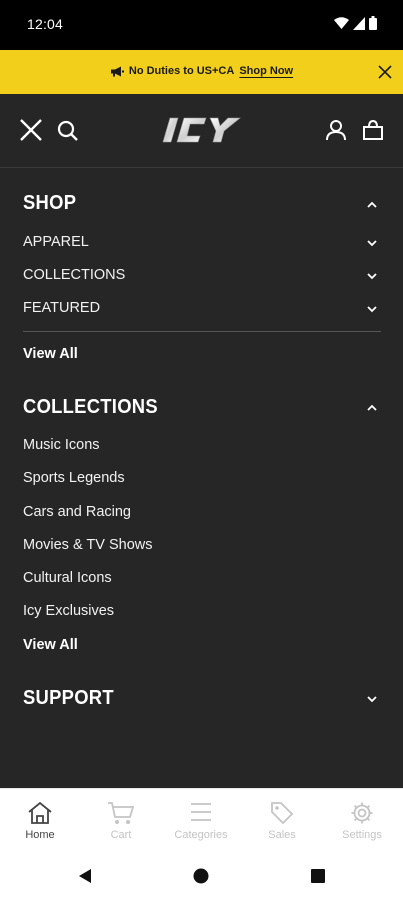 Image resolution: width=403 pixels, height=900 pixels. Describe the element at coordinates (359, 23) in the screenshot. I see `signal-icon` at that location.